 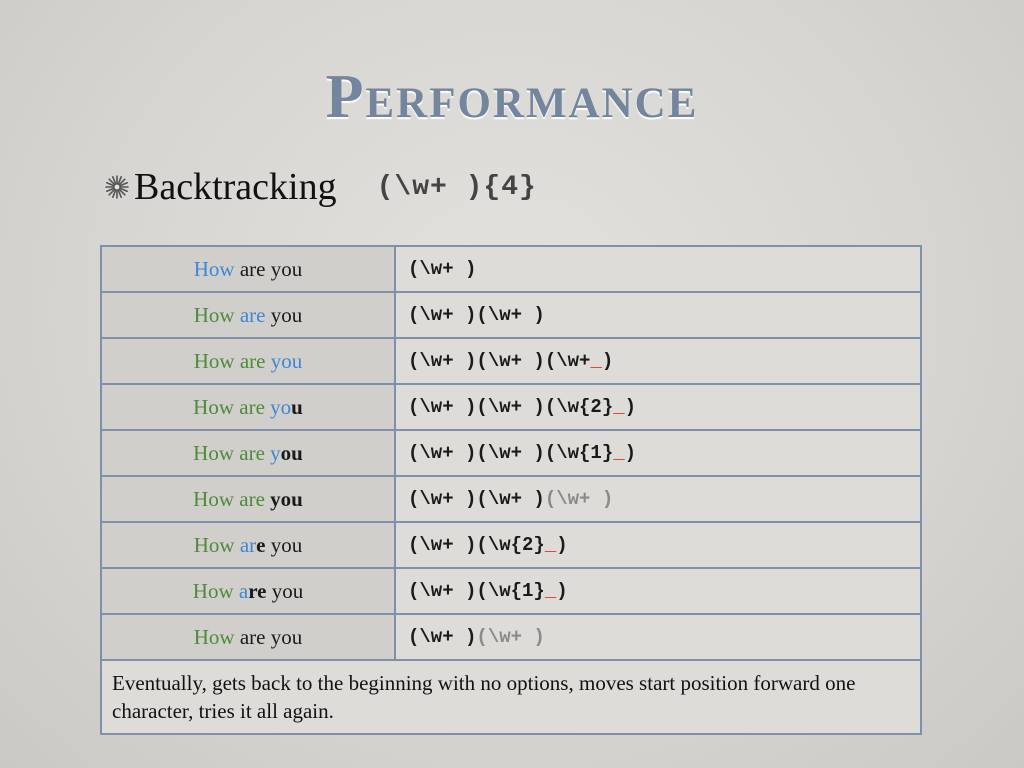 I want to click on phrase-segment: ou, so click(x=291, y=452).